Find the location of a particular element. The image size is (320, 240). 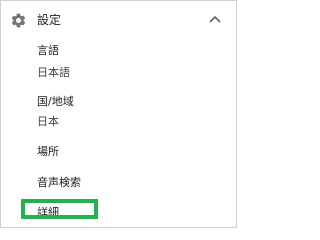

voice-search-label: 音声検索 is located at coordinates (59, 183).